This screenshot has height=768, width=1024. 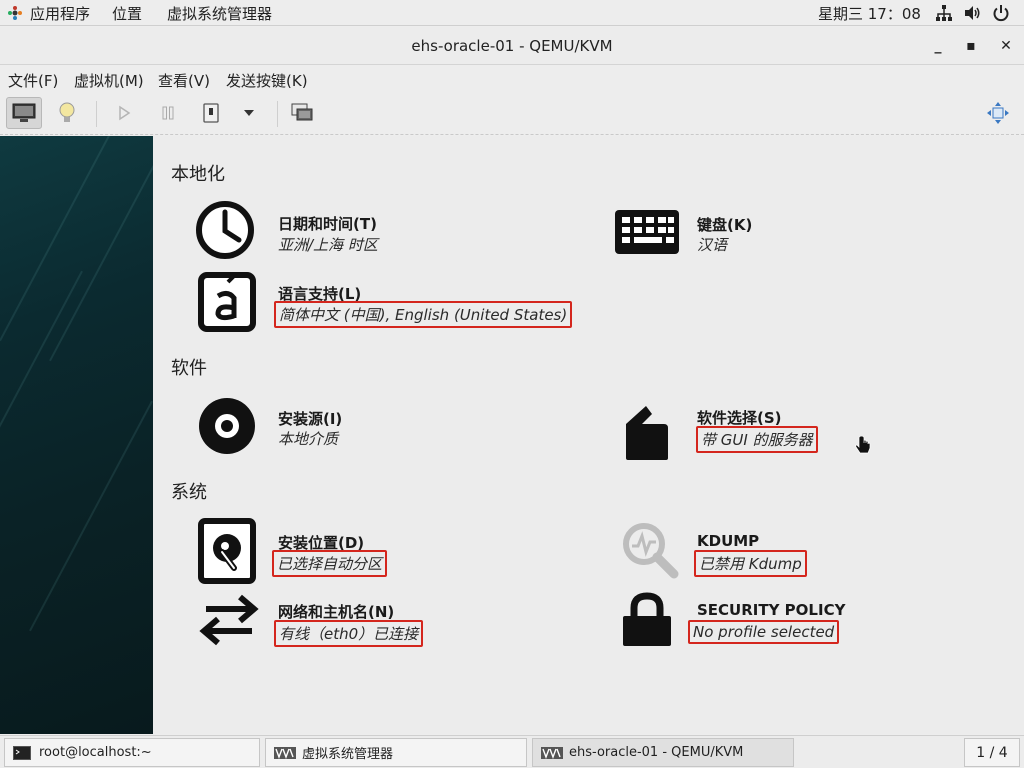 What do you see at coordinates (423, 314) in the screenshot?
I see `spoke-status-highlighted: 简体中文 (中国), English (United States)` at bounding box center [423, 314].